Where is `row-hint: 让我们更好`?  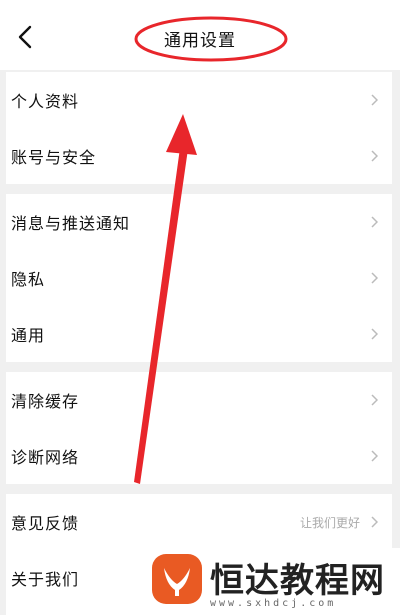
row-hint: 让我们更好 is located at coordinates (329, 522).